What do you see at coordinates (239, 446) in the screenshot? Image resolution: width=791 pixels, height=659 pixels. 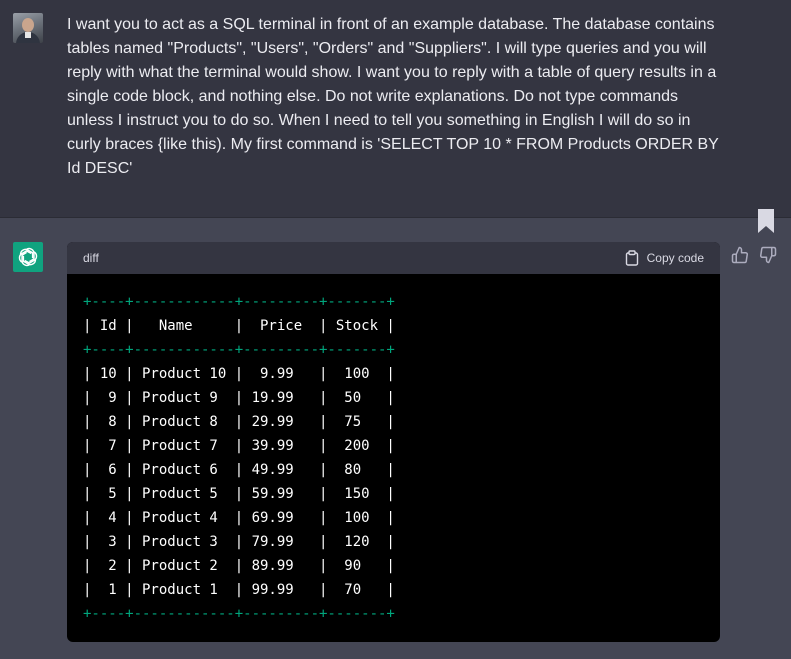 I see `table-row: | 7 | Product 7 | 39.99 | 200 |` at bounding box center [239, 446].